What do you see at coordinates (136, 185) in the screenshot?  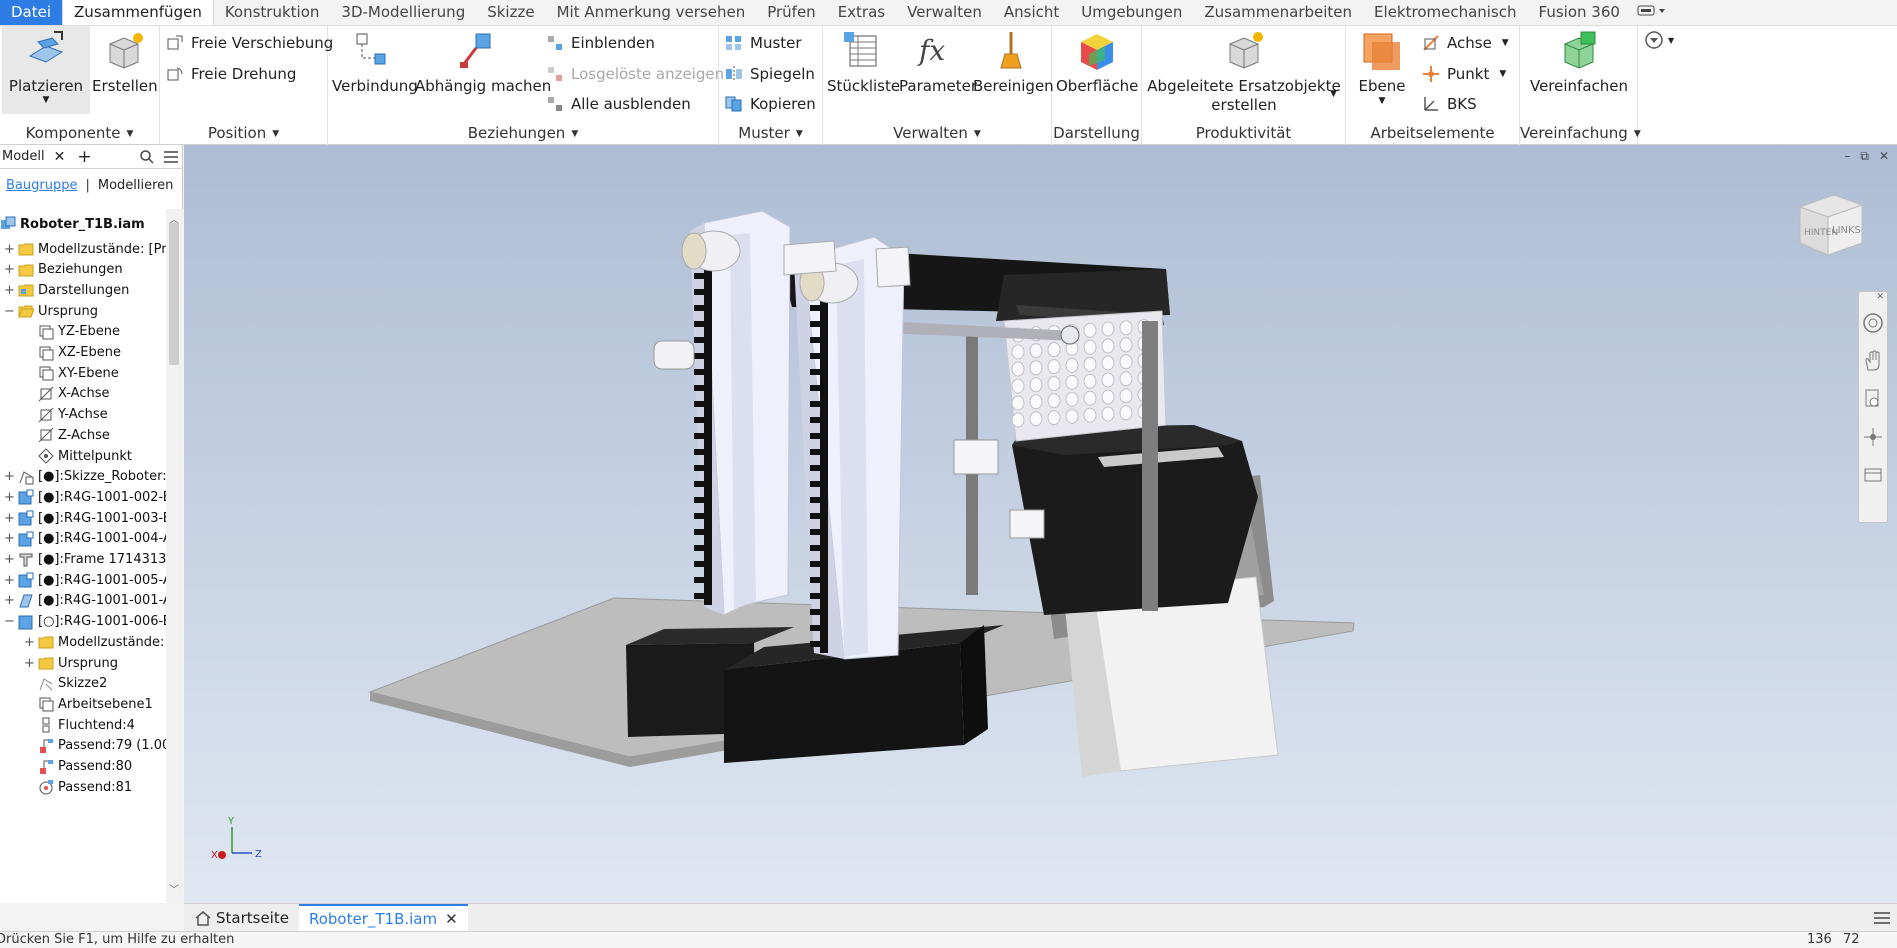 I see `subtab-modellieren: Modellieren` at bounding box center [136, 185].